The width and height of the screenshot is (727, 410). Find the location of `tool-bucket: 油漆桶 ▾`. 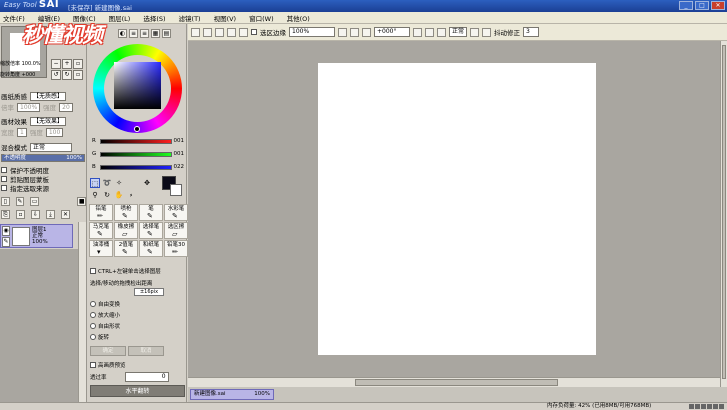

tool-bucket: 油漆桶 ▾ is located at coordinates (101, 248).